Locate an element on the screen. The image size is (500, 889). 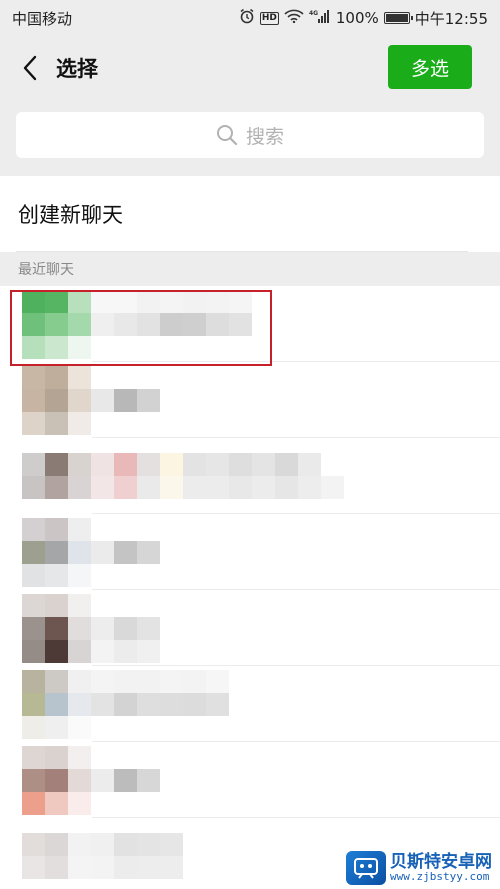
page-title: 选择 is located at coordinates (77, 69).